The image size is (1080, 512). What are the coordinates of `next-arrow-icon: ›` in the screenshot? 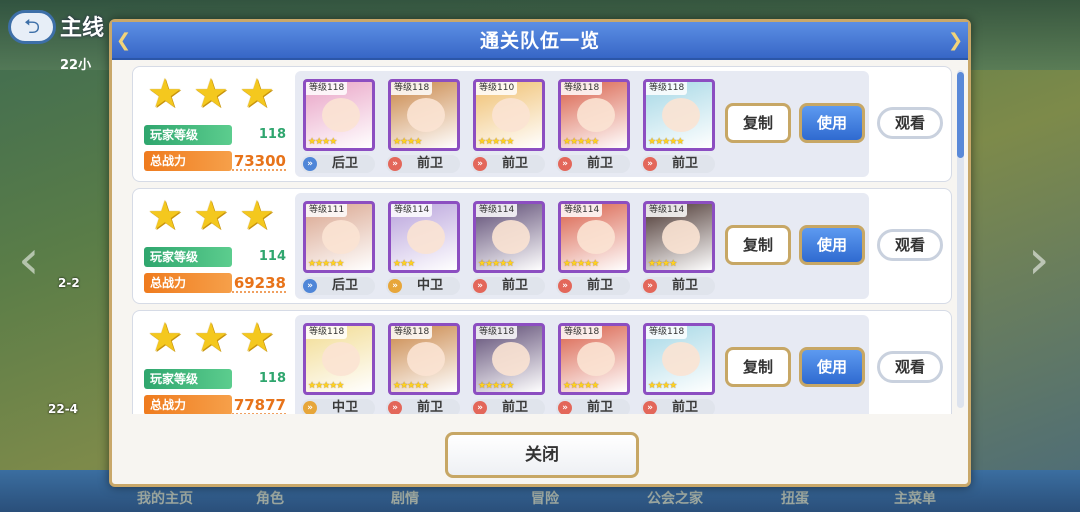 It's located at (1048, 260).